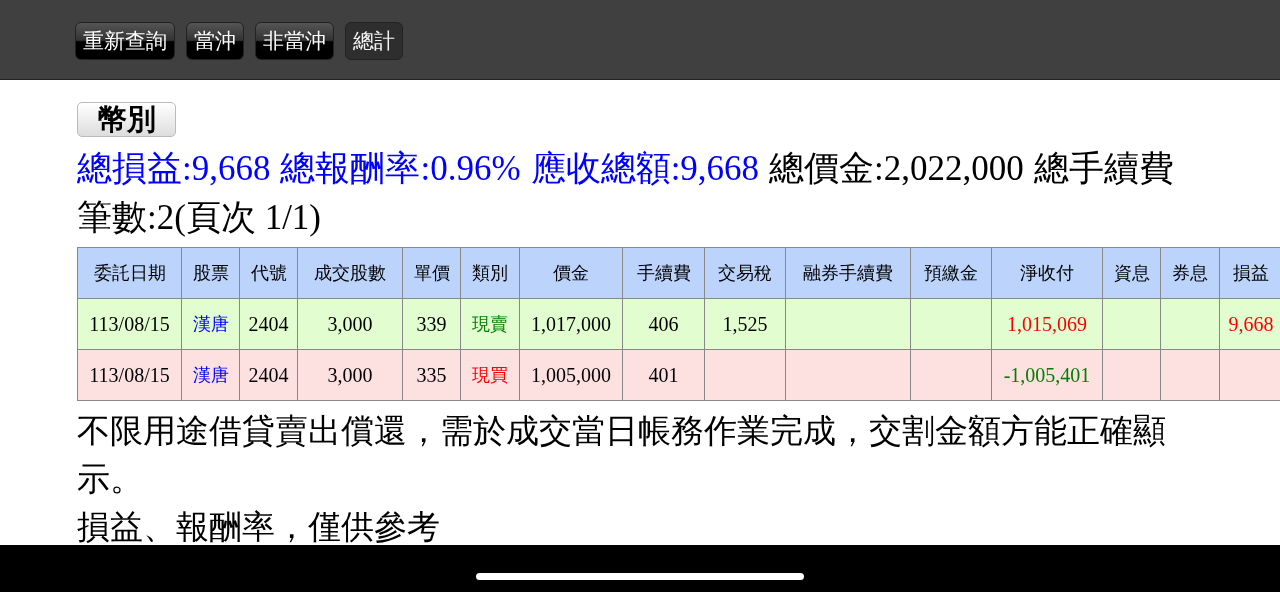  What do you see at coordinates (663, 375) in the screenshot?
I see `table-cell: 401` at bounding box center [663, 375].